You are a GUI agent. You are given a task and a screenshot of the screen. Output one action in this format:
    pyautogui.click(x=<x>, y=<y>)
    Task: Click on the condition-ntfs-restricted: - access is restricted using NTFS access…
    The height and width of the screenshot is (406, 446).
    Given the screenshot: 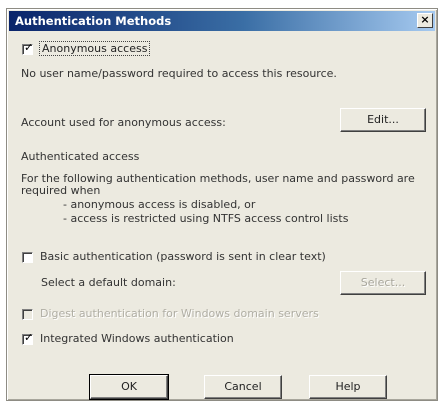 What is the action you would take?
    pyautogui.click(x=206, y=218)
    